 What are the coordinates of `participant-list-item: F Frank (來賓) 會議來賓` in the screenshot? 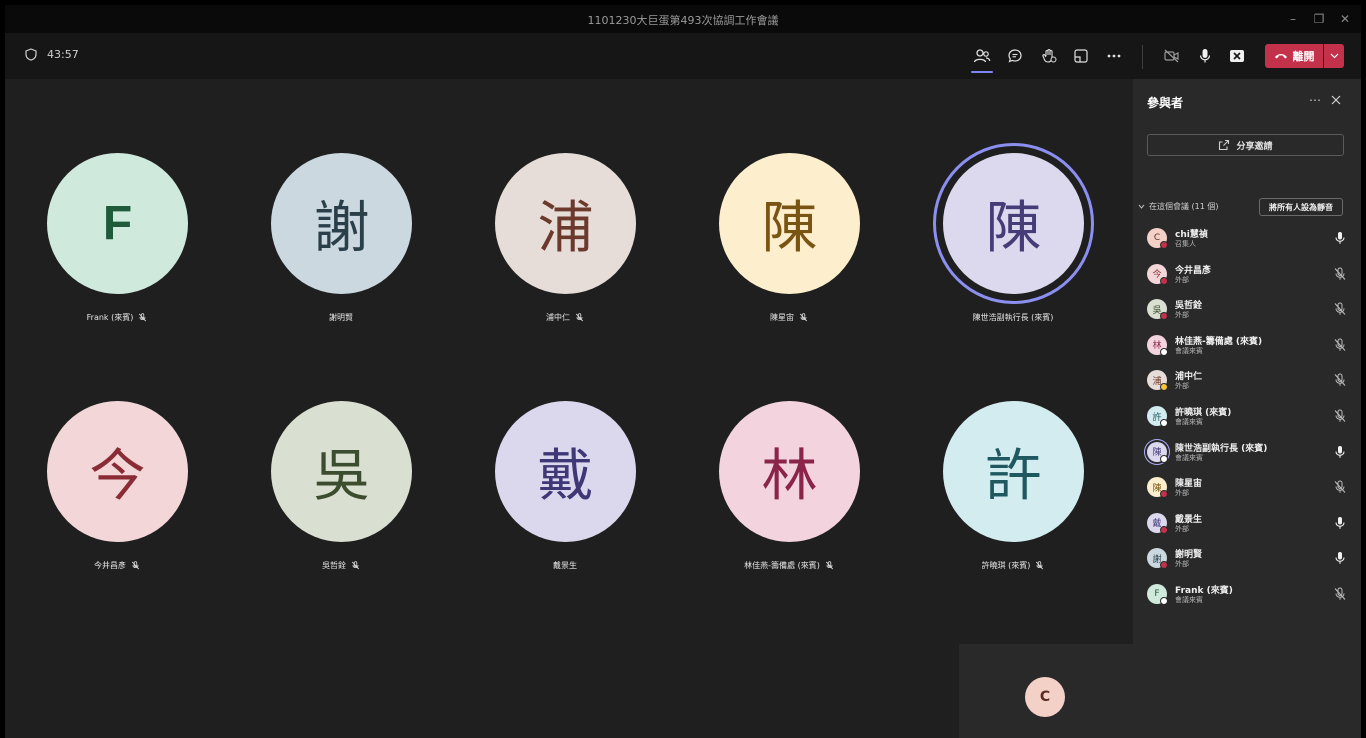 It's located at (1249, 593).